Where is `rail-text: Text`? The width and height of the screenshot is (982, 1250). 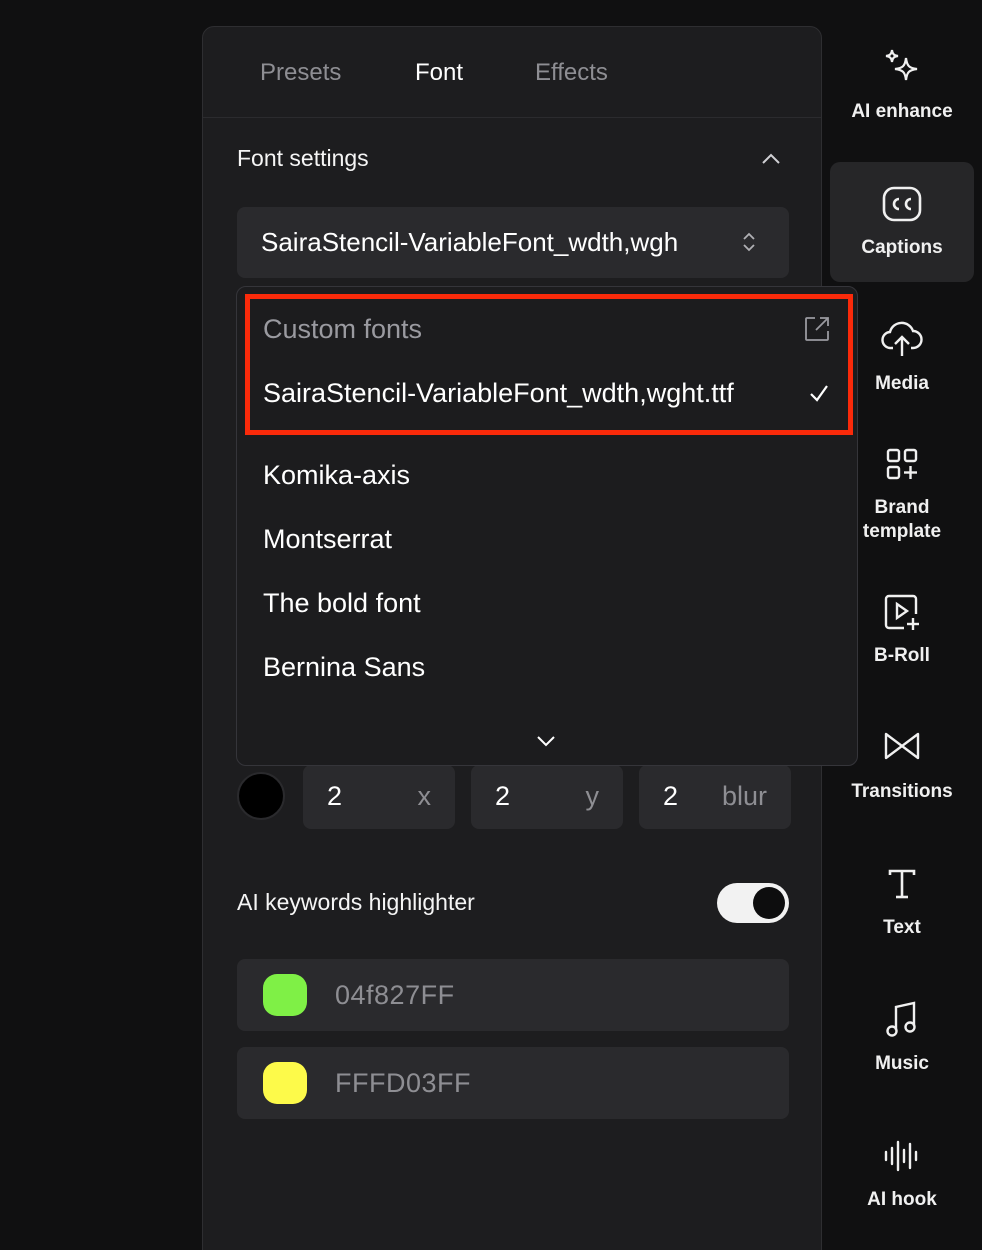
rail-text: Text is located at coordinates (902, 910).